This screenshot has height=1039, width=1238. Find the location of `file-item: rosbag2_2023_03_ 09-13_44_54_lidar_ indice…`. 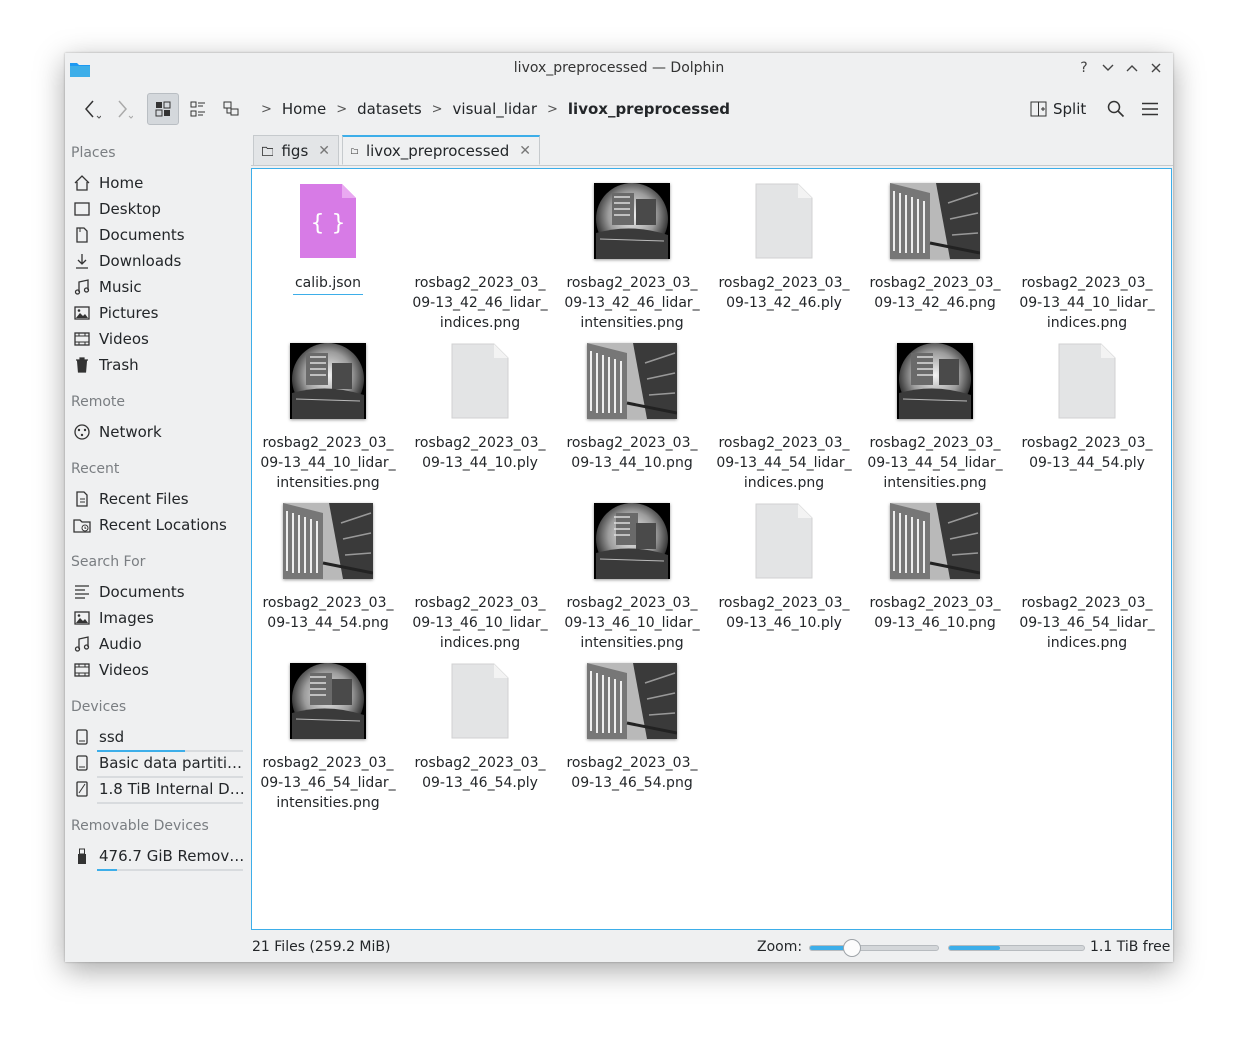

file-item: rosbag2_2023_03_ 09-13_44_54_lidar_ indice… is located at coordinates (784, 416).